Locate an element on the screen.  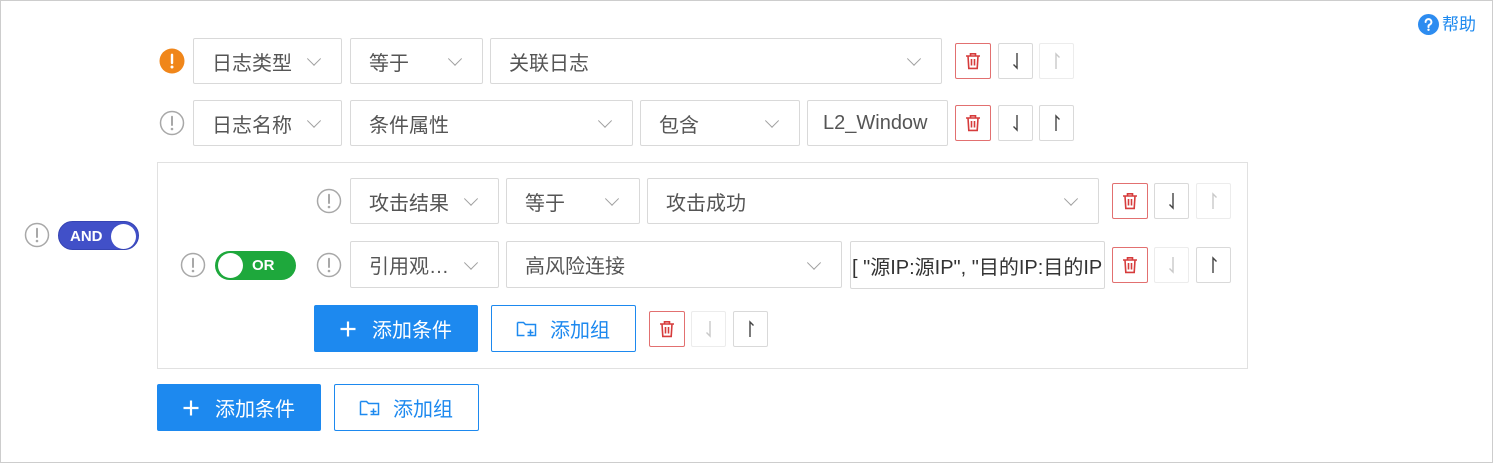
attribute-select-value: 条件属性 is located at coordinates (409, 125).